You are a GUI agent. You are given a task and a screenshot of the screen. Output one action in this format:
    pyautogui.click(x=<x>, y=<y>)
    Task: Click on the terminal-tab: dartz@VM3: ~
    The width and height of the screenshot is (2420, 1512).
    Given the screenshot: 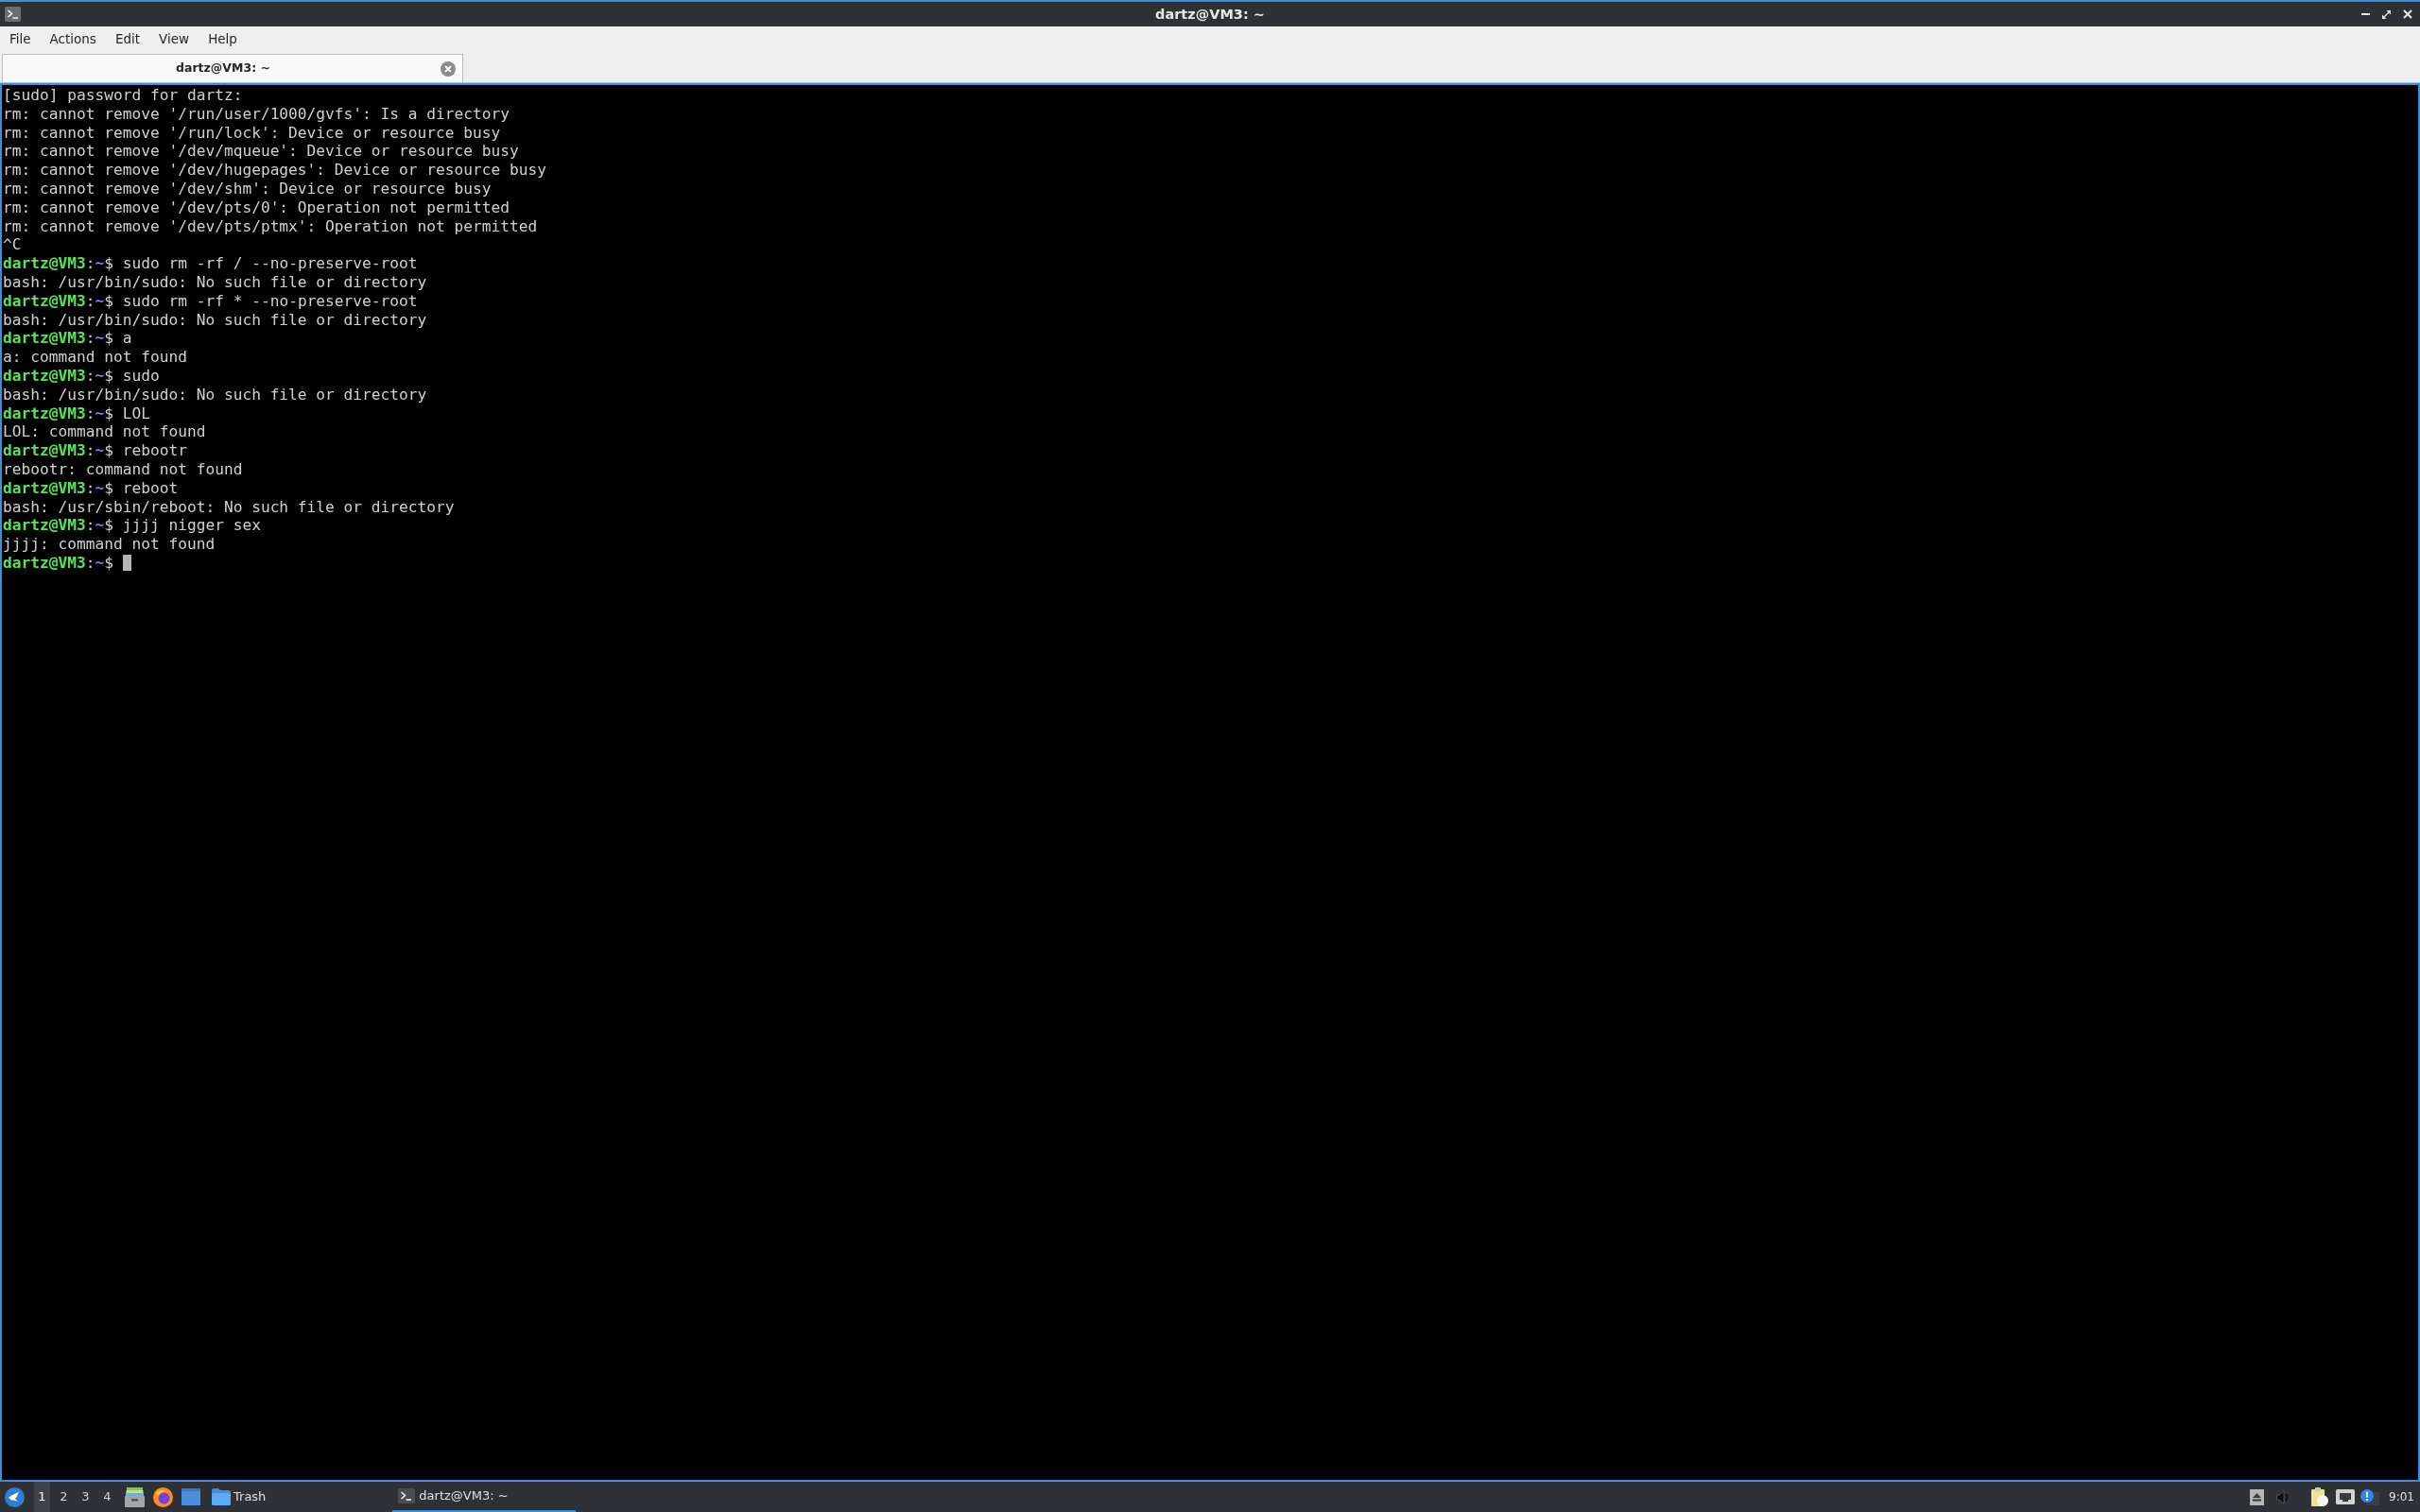 What is the action you would take?
    pyautogui.click(x=233, y=68)
    